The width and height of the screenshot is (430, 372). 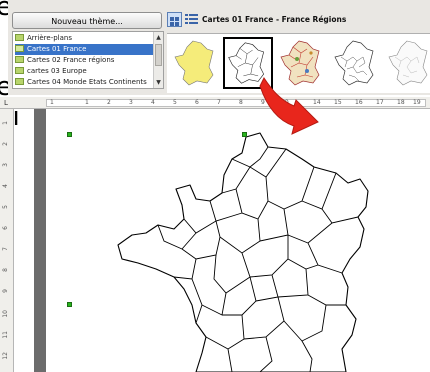 I want to click on scrollbar-thumb, so click(x=158, y=55).